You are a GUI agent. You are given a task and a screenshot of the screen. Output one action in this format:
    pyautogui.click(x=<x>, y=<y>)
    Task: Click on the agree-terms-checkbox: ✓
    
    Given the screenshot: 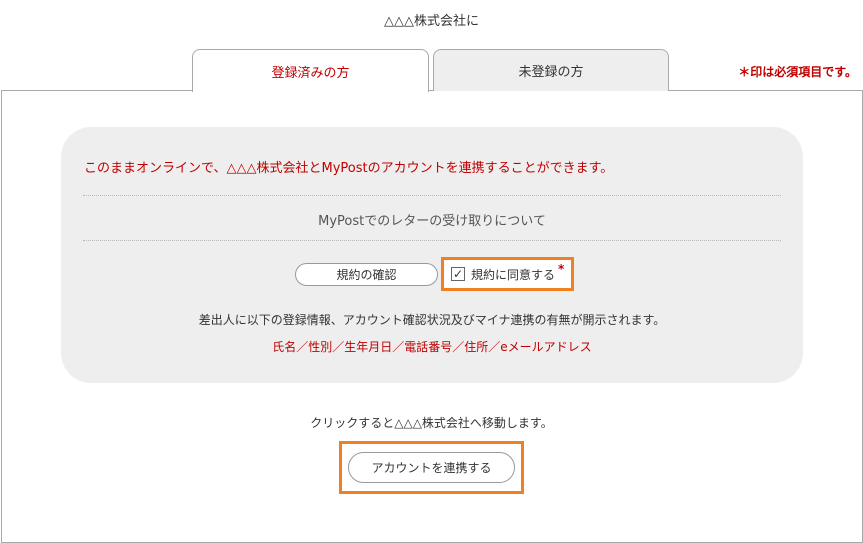 What is the action you would take?
    pyautogui.click(x=458, y=274)
    